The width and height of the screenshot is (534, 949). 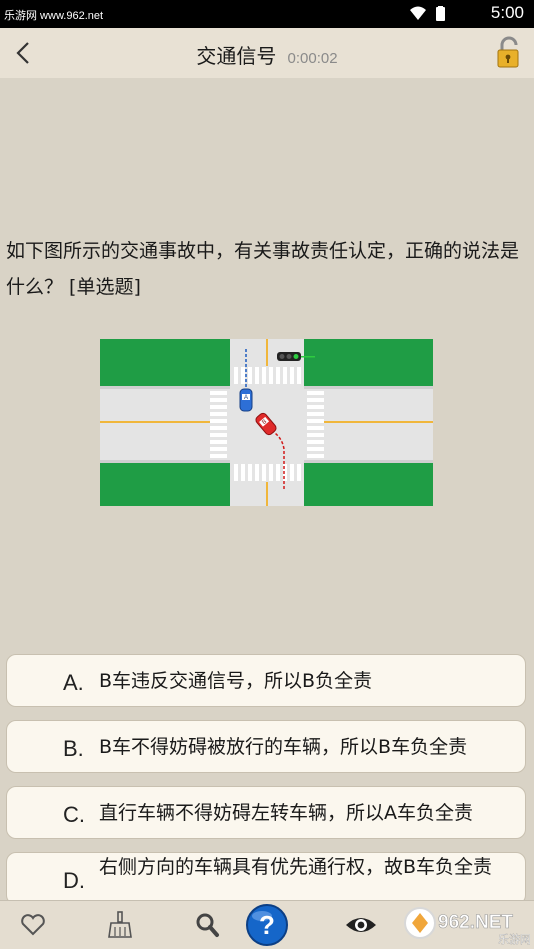 What do you see at coordinates (208, 925) in the screenshot?
I see `search-icon` at bounding box center [208, 925].